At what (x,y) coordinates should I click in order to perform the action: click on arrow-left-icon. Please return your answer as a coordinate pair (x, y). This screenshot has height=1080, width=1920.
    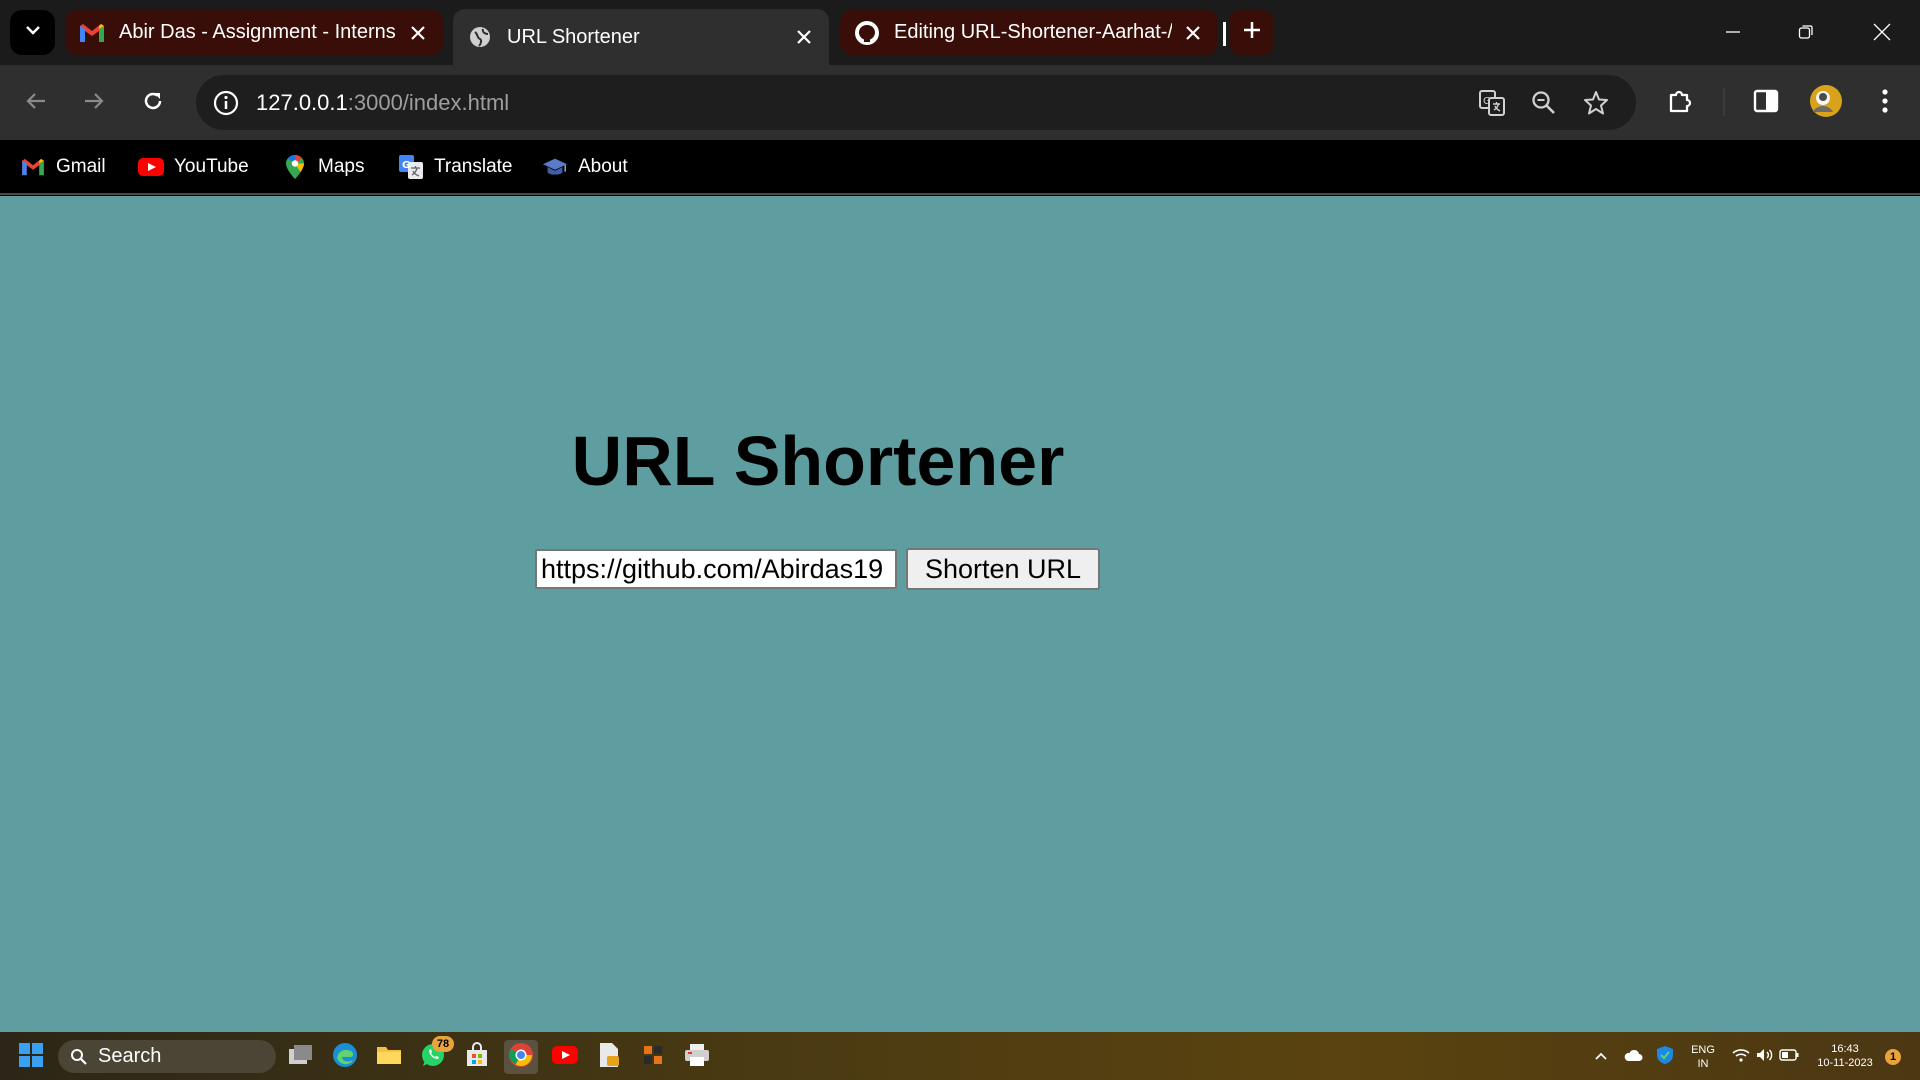
    Looking at the image, I should click on (36, 103).